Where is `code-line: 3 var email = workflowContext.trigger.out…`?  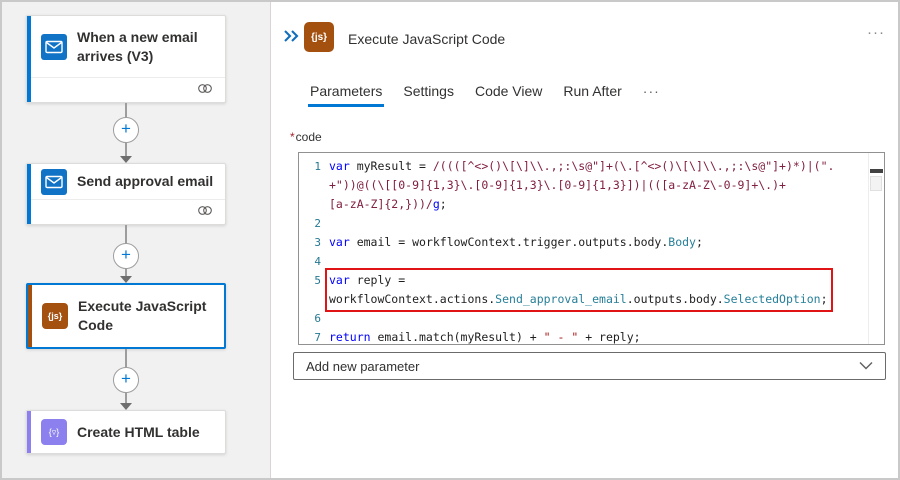
code-line: 3 var email = workflowContext.trigger.out… is located at coordinates (508, 242).